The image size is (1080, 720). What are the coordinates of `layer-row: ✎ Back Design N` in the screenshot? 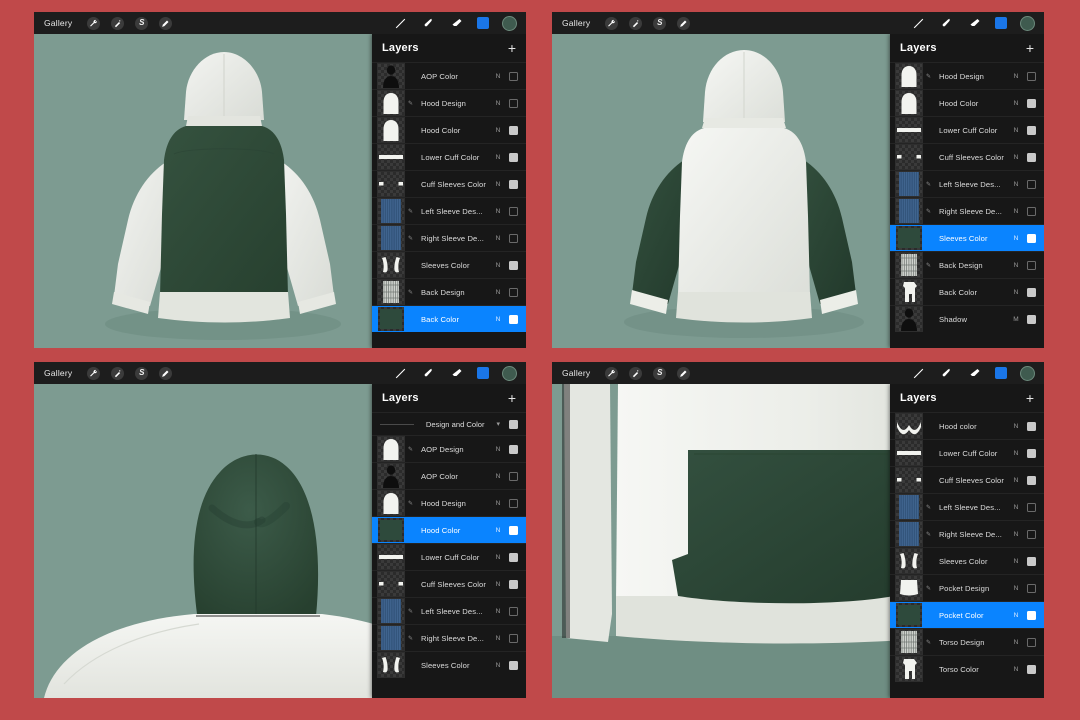 It's located at (449, 291).